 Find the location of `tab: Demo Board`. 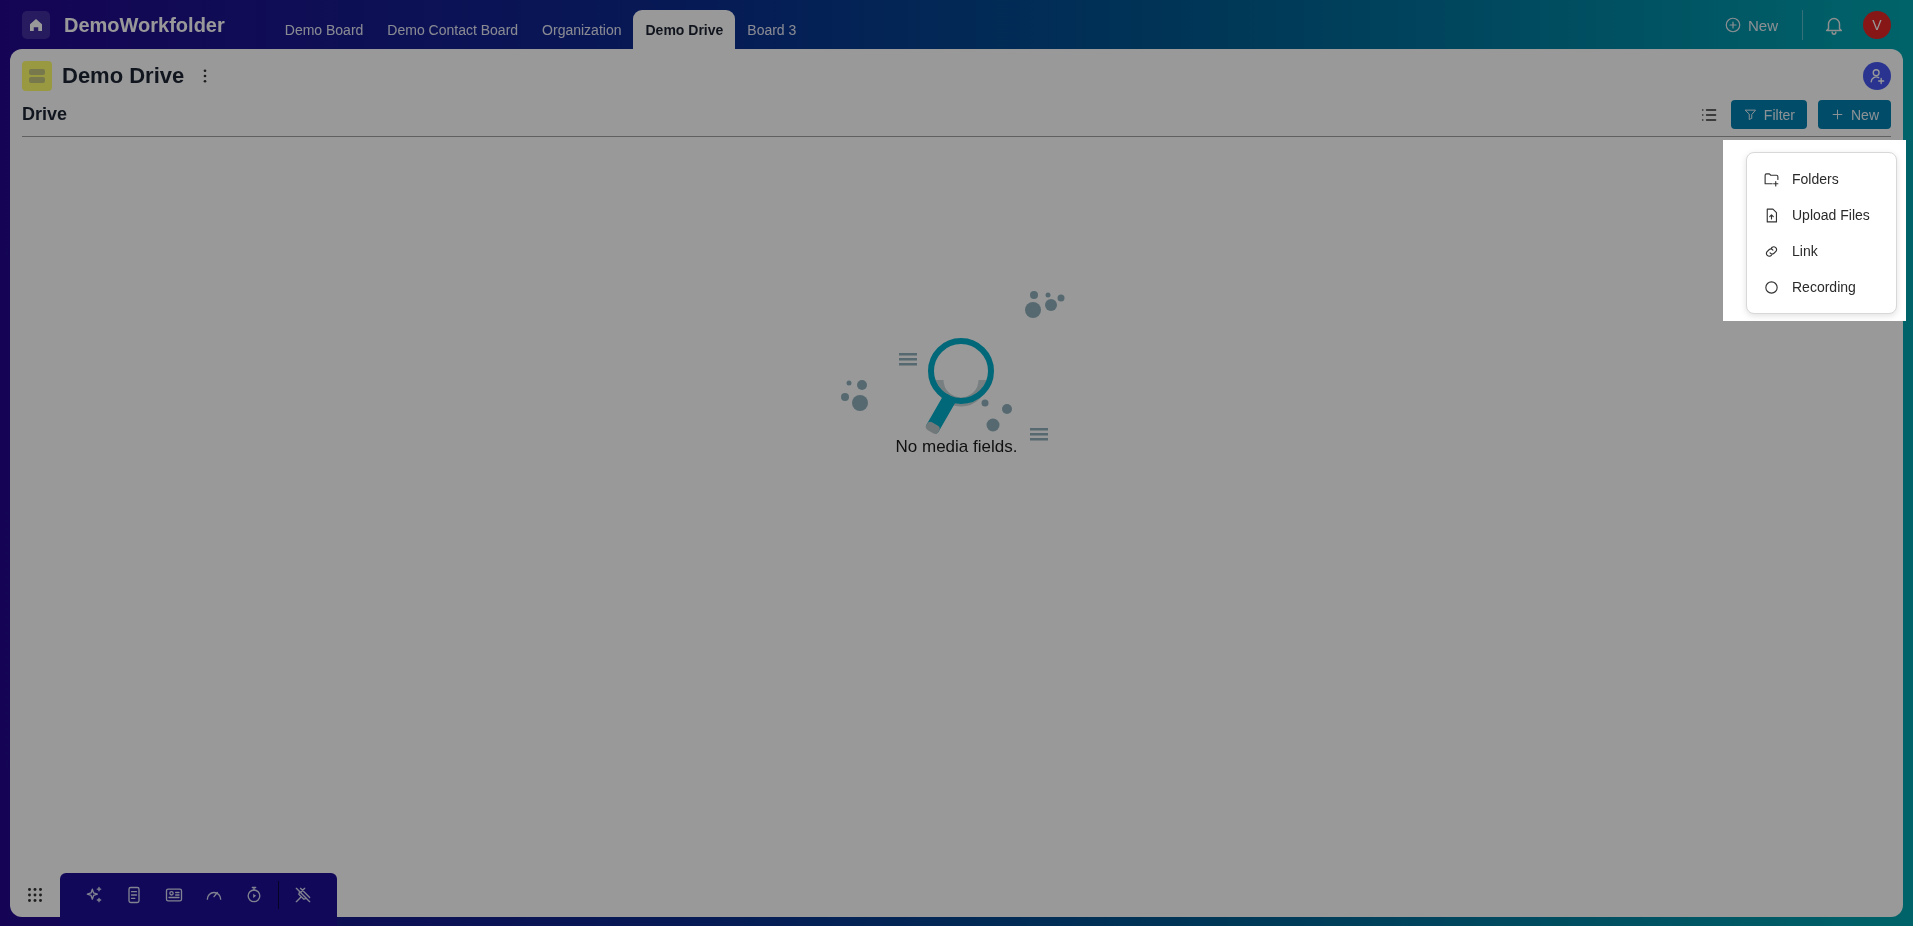

tab: Demo Board is located at coordinates (324, 30).